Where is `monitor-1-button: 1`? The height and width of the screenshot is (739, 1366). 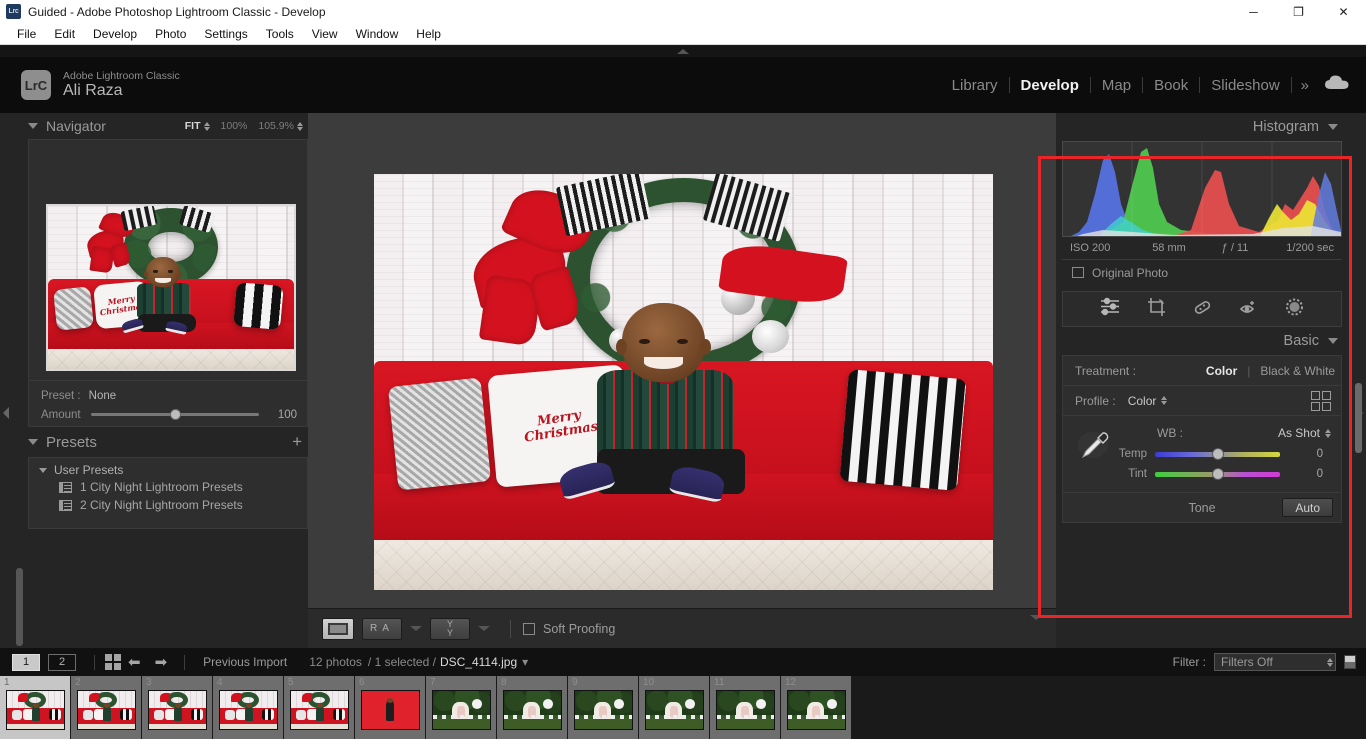 monitor-1-button: 1 is located at coordinates (26, 662).